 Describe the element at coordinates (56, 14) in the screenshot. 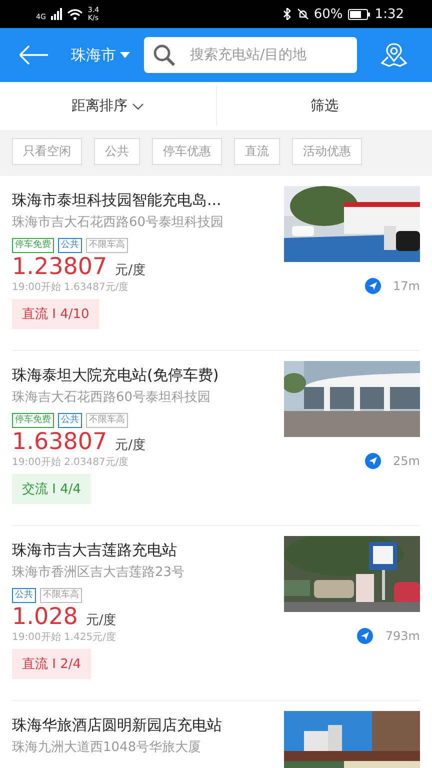

I see `signal-icon` at that location.